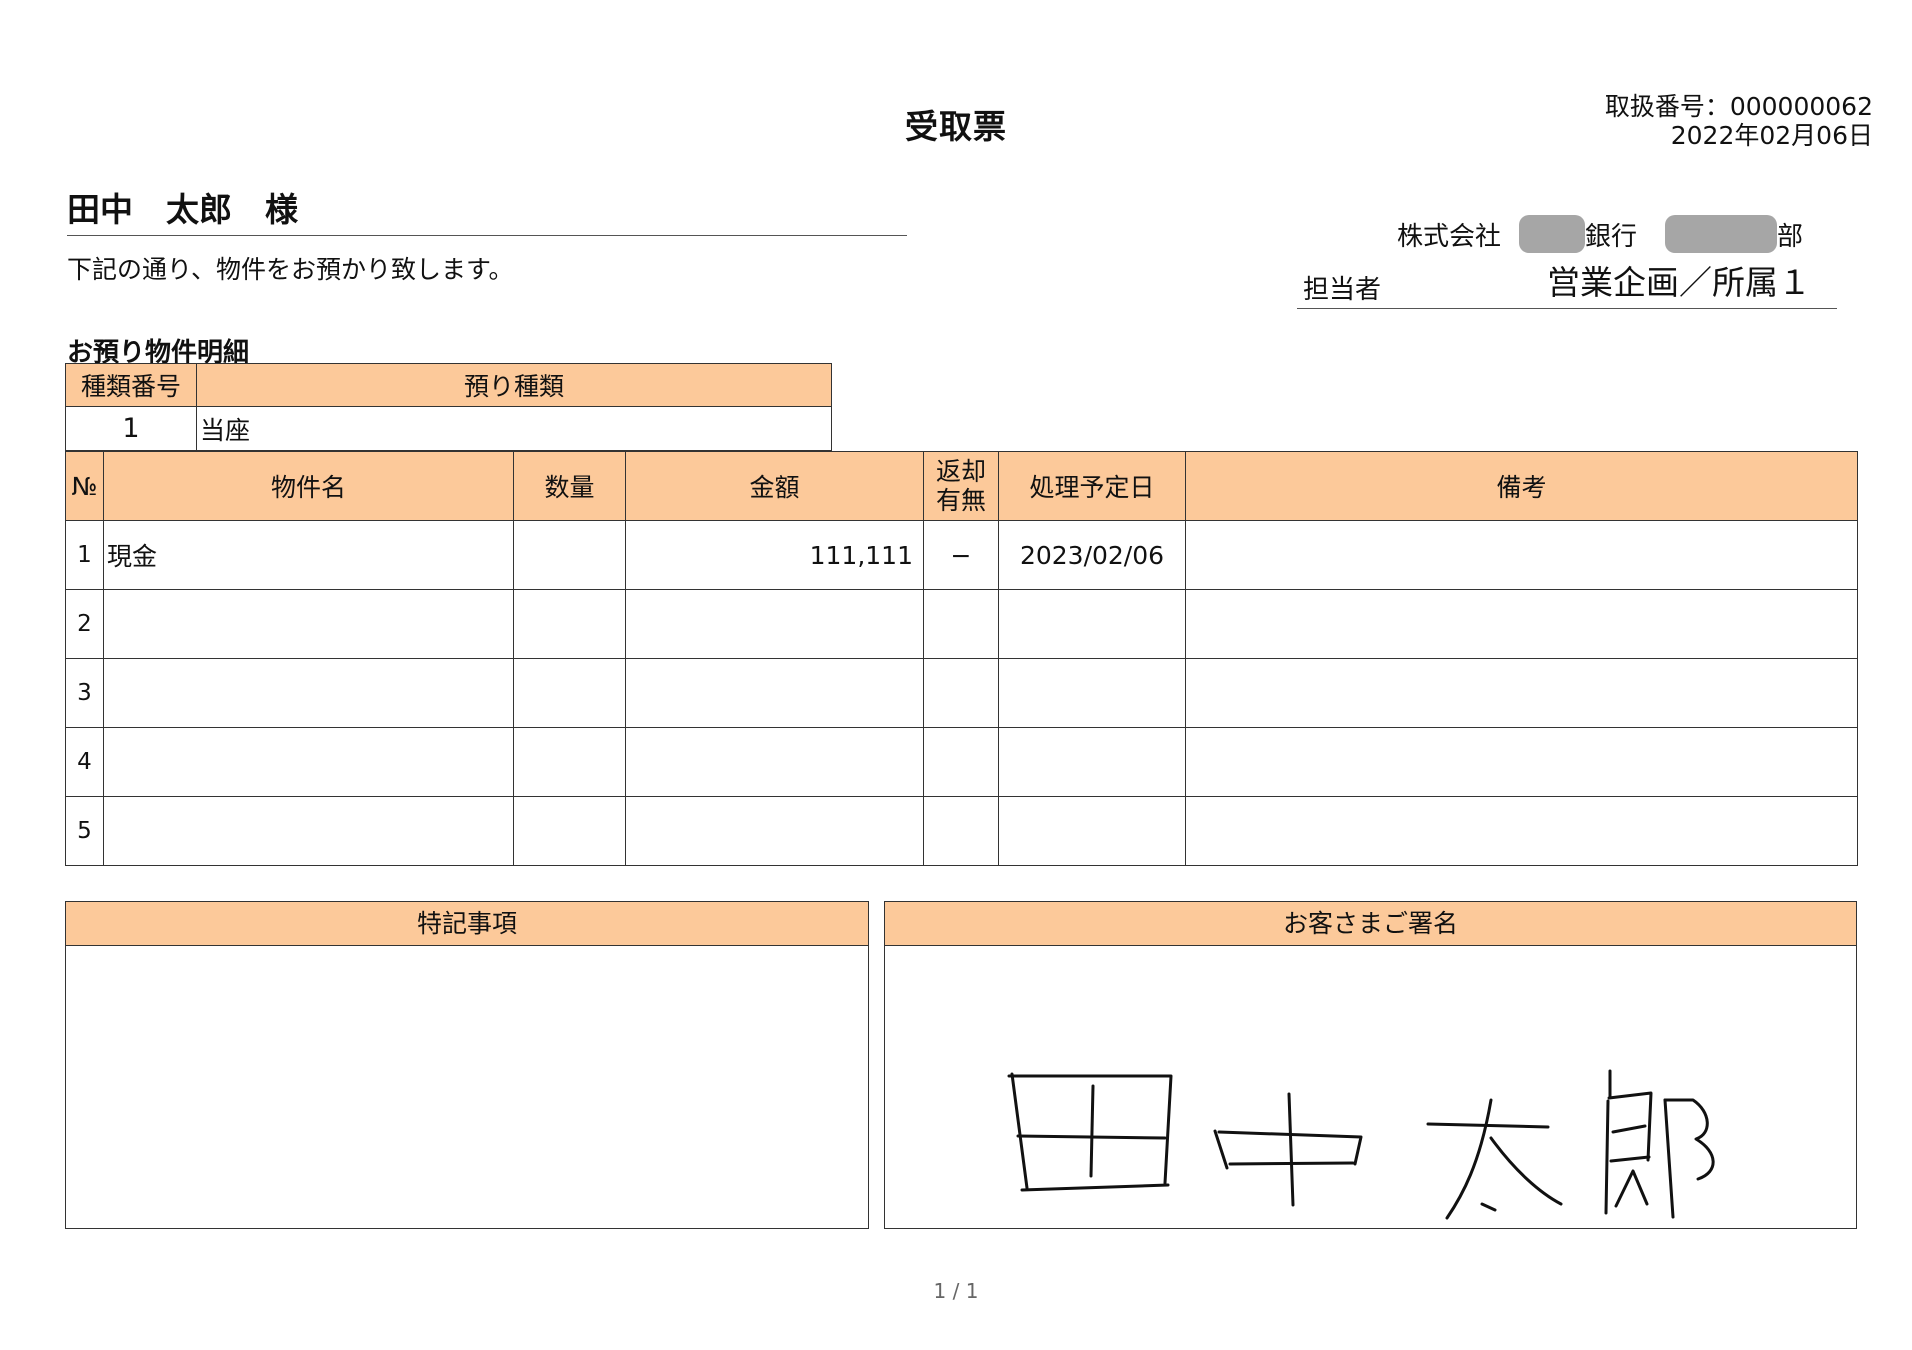  Describe the element at coordinates (487, 209) in the screenshot. I see `customer-name: 田中 太郎 様` at that location.